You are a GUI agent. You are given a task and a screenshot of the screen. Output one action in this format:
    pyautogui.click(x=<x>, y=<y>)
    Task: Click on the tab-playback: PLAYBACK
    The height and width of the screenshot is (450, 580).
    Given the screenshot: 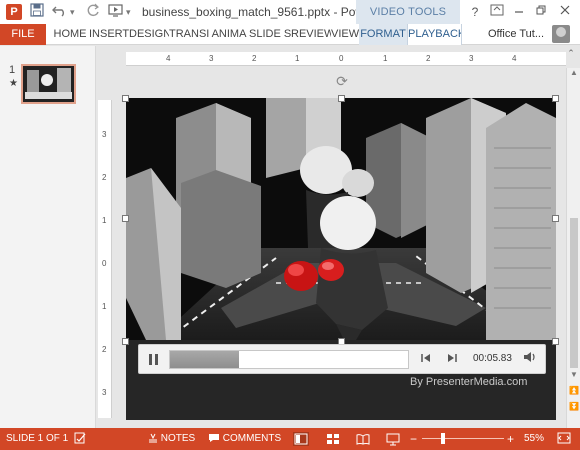 What is the action you would take?
    pyautogui.click(x=434, y=34)
    